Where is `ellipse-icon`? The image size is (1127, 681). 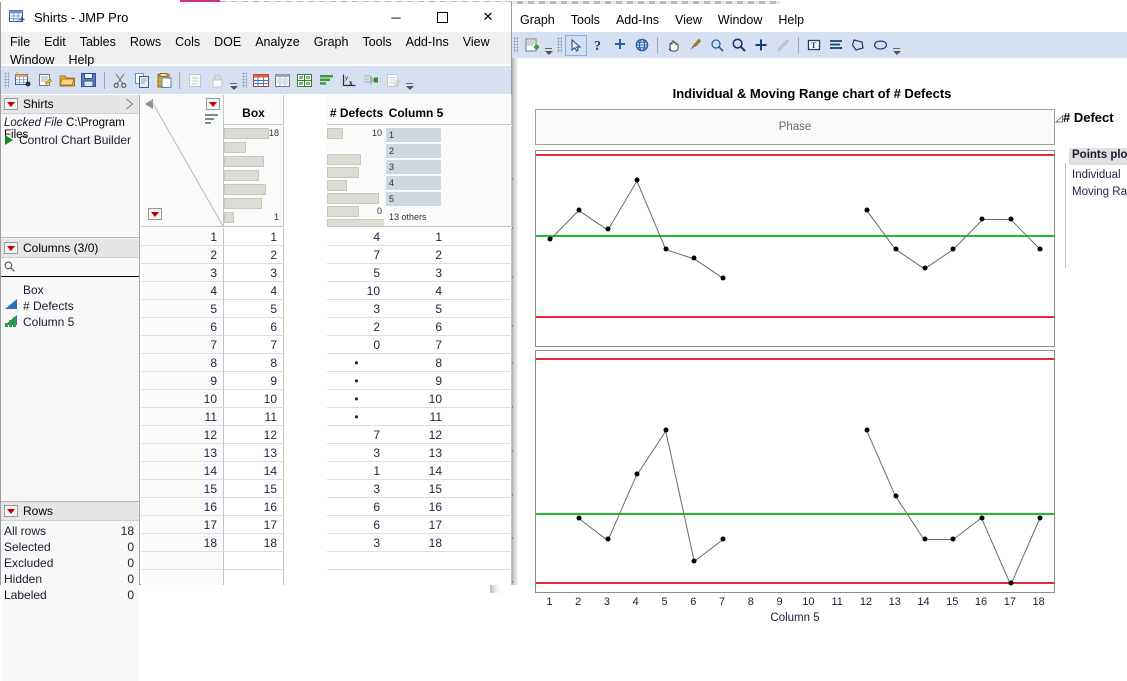
ellipse-icon is located at coordinates (880, 45).